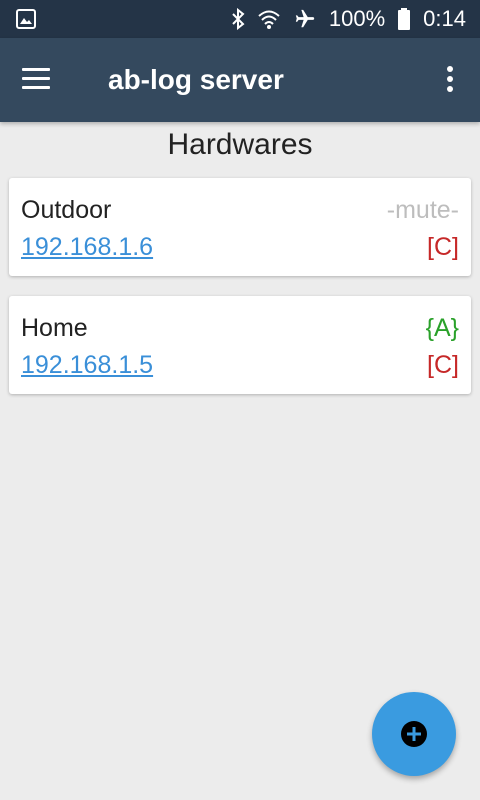 The height and width of the screenshot is (800, 480). What do you see at coordinates (404, 19) in the screenshot?
I see `battery-icon` at bounding box center [404, 19].